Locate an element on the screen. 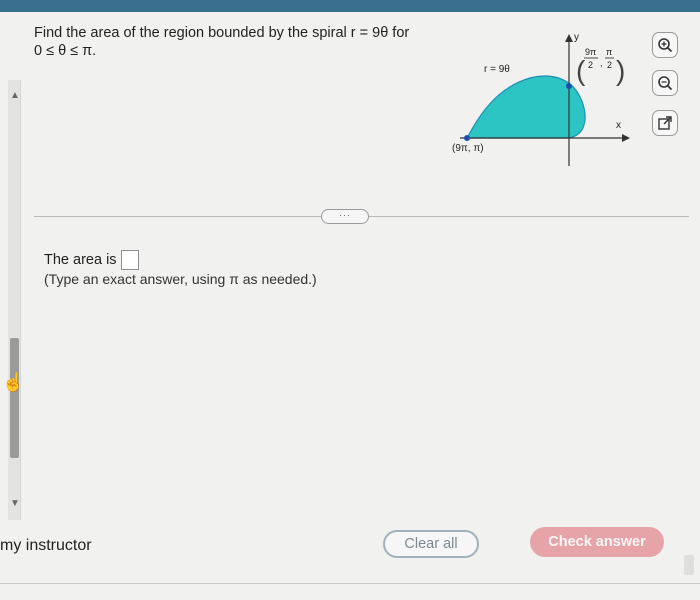 The image size is (700, 600). point-top-label: ( 9π 2 , π 2 ) is located at coordinates (600, 66).